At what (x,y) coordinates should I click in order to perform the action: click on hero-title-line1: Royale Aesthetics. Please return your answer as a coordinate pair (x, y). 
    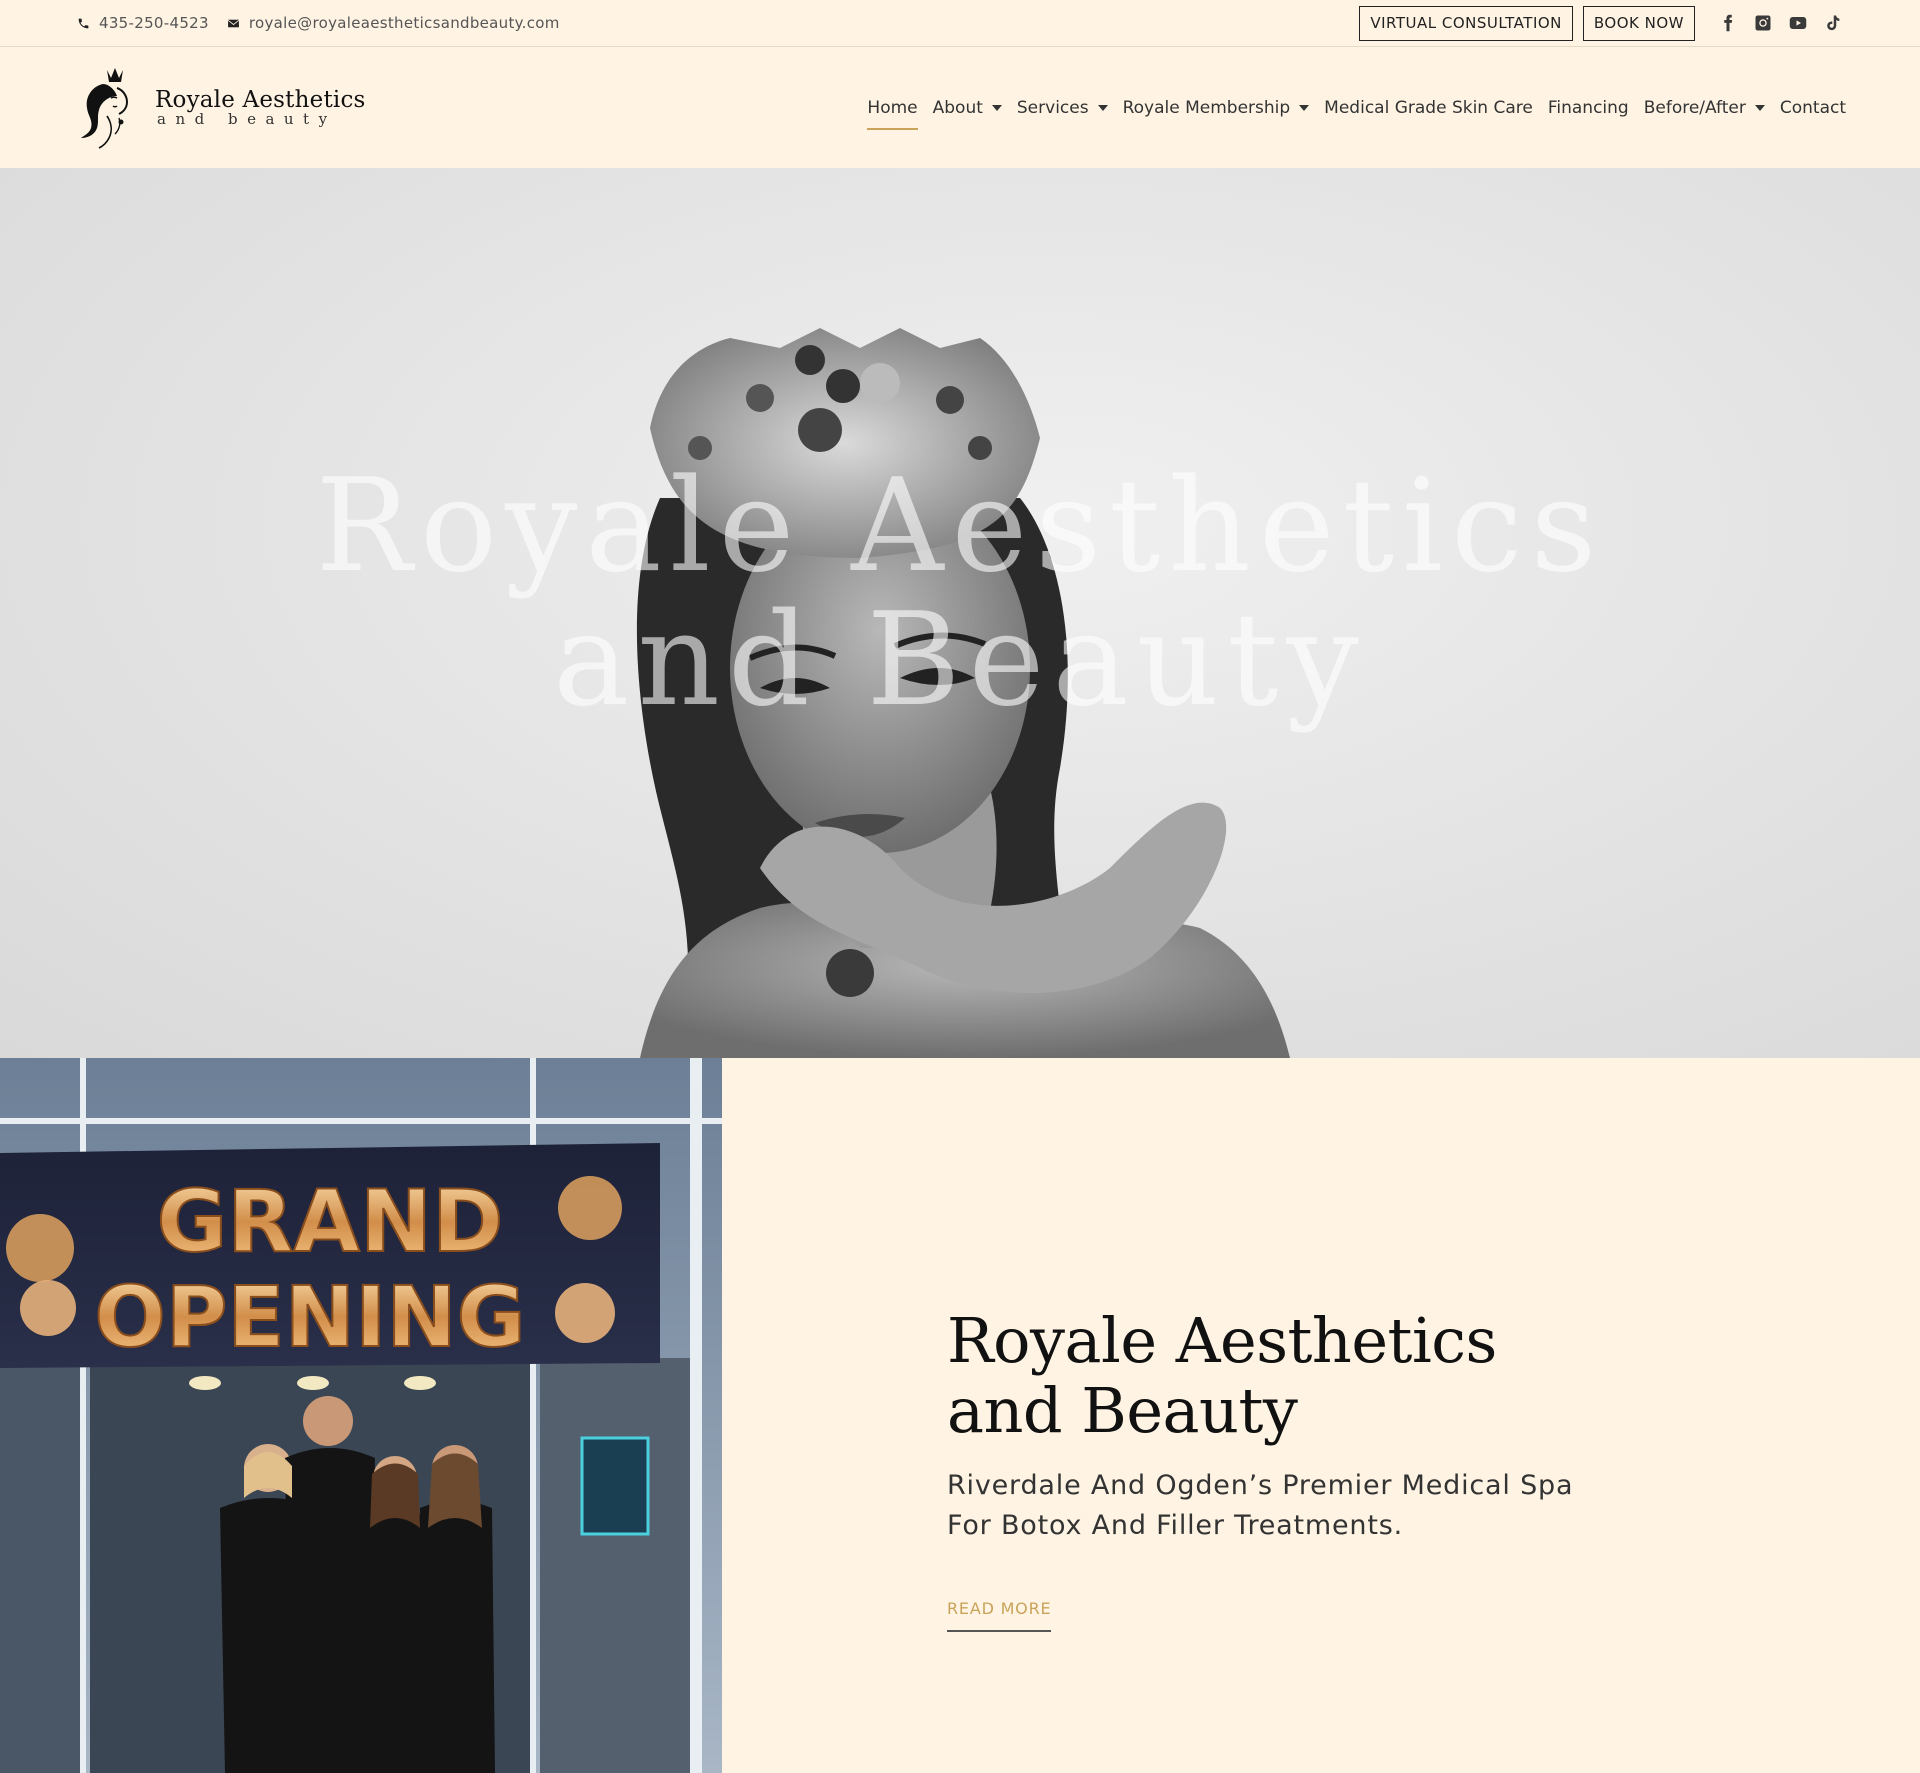
    Looking at the image, I should click on (960, 526).